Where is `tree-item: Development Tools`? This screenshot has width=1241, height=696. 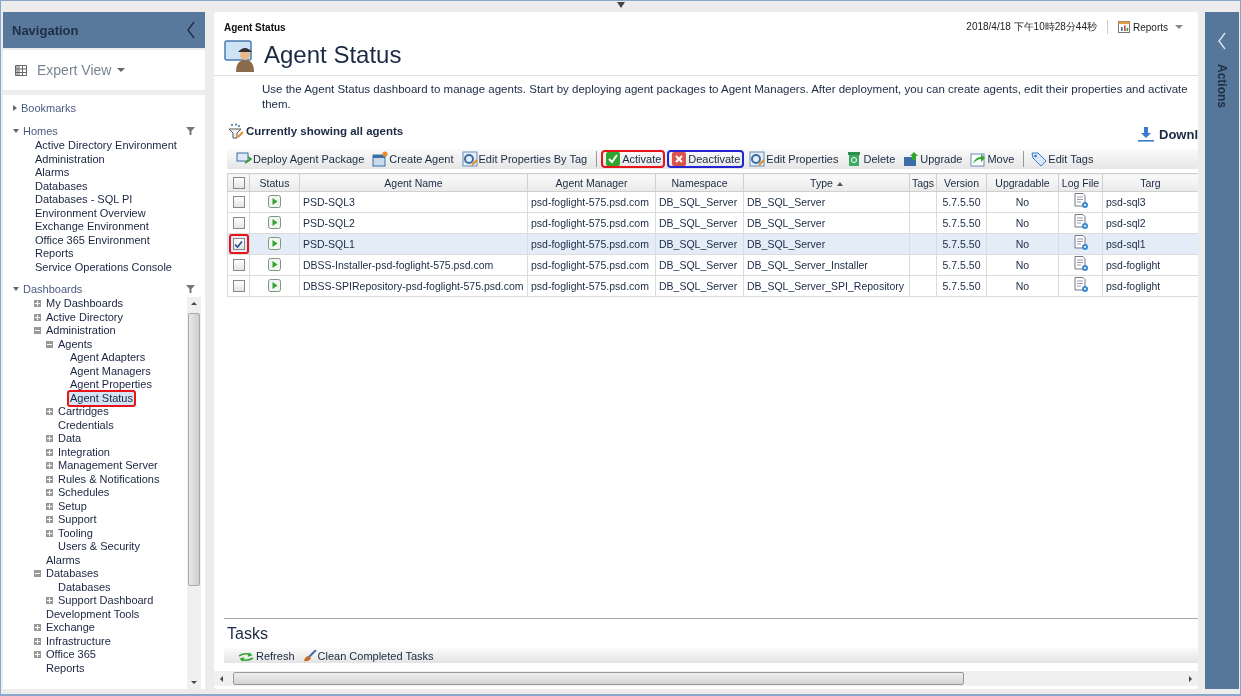 tree-item: Development Tools is located at coordinates (93, 614).